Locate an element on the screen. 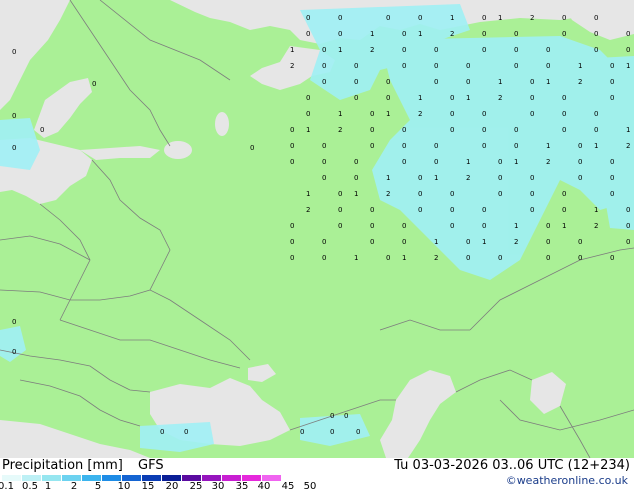 This screenshot has width=634, height=492. legend-credit: ©weatheronline.co.uk is located at coordinates (567, 480).